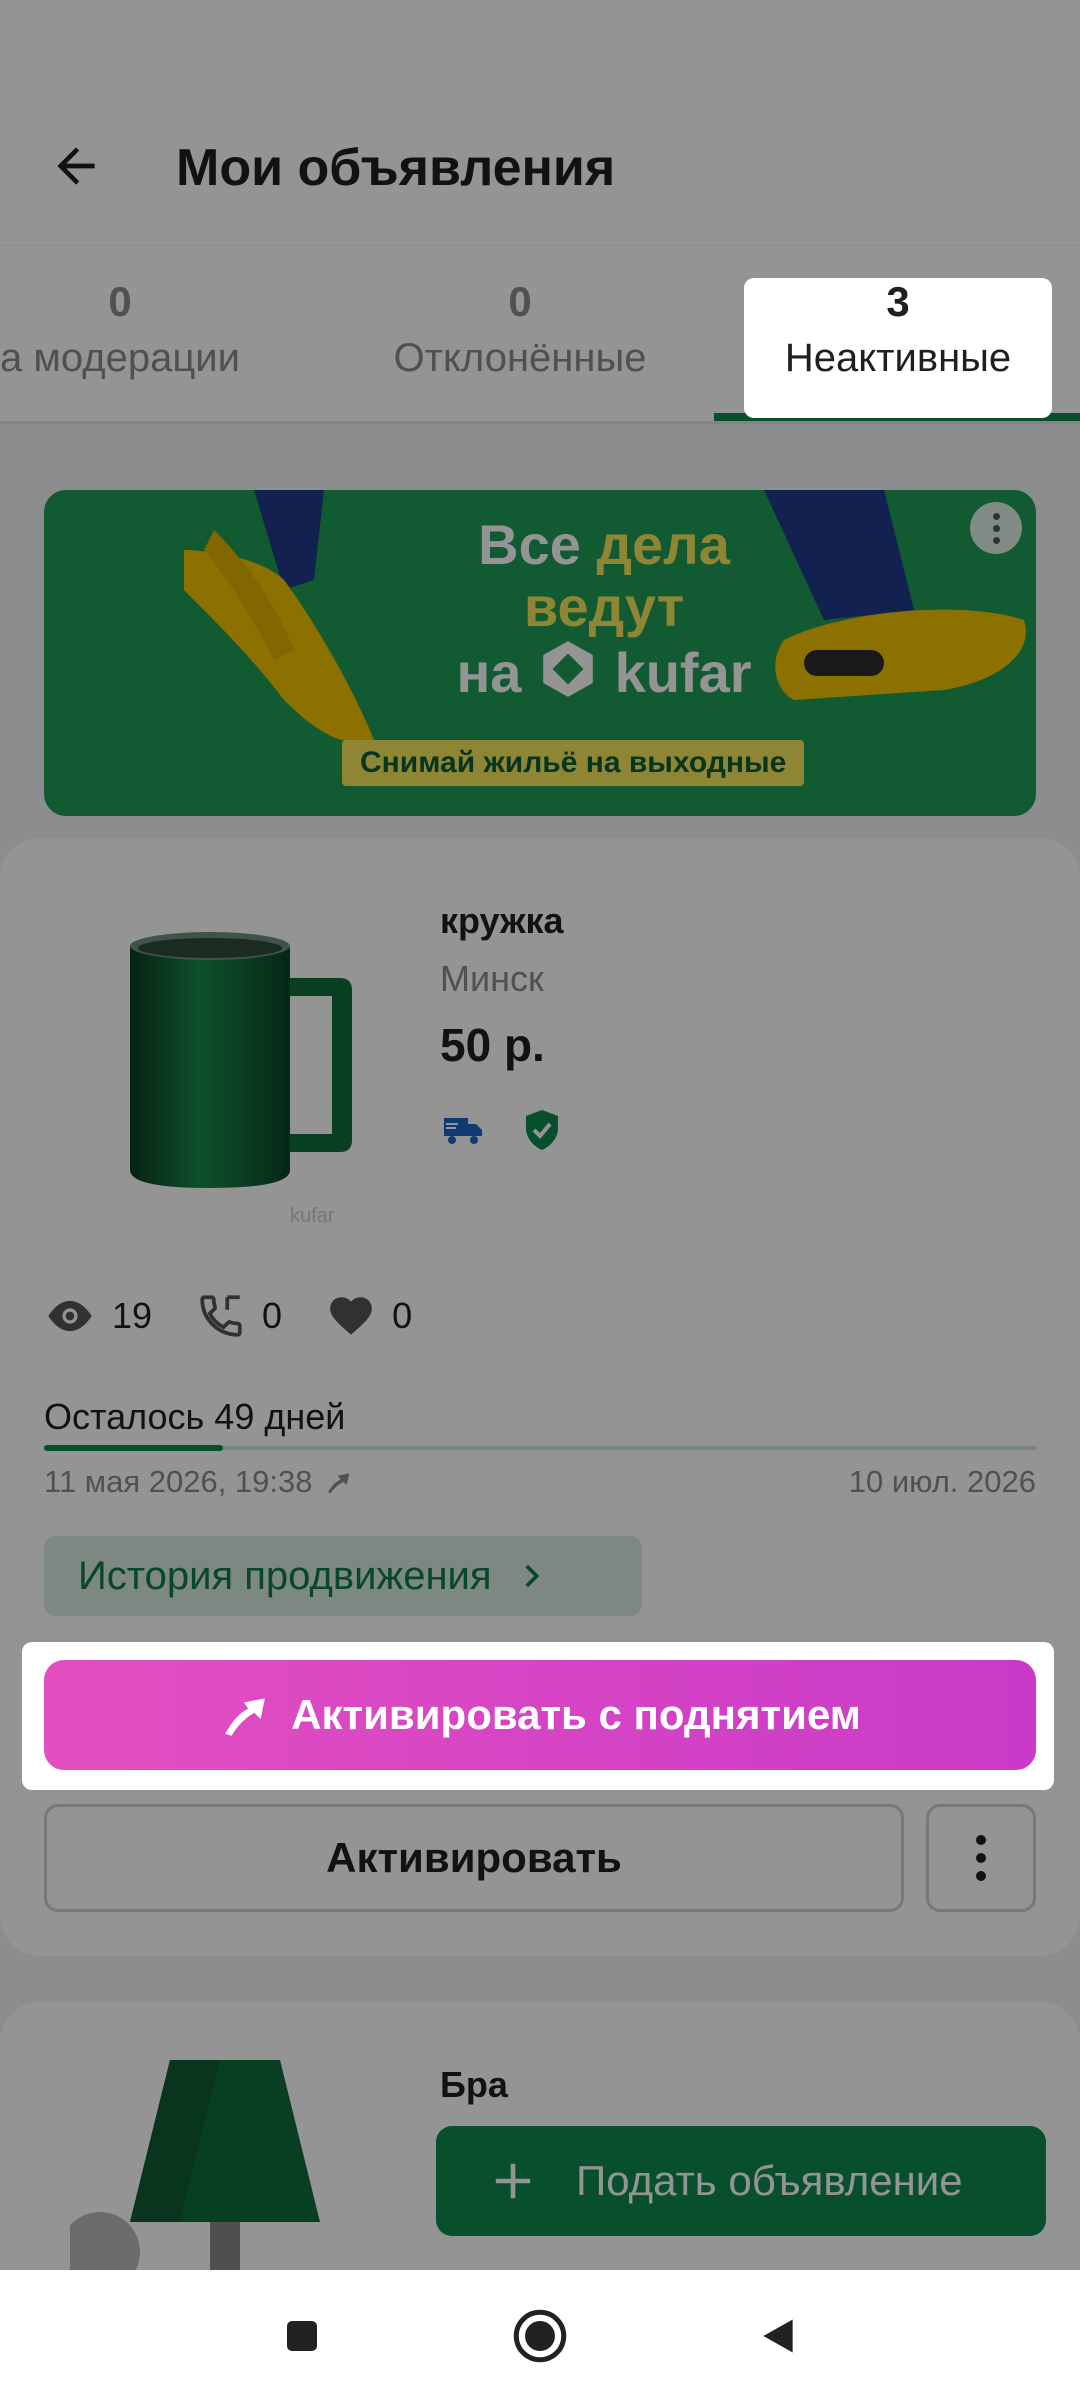 The height and width of the screenshot is (2400, 1080). Describe the element at coordinates (351, 1316) in the screenshot. I see `heart-icon` at that location.